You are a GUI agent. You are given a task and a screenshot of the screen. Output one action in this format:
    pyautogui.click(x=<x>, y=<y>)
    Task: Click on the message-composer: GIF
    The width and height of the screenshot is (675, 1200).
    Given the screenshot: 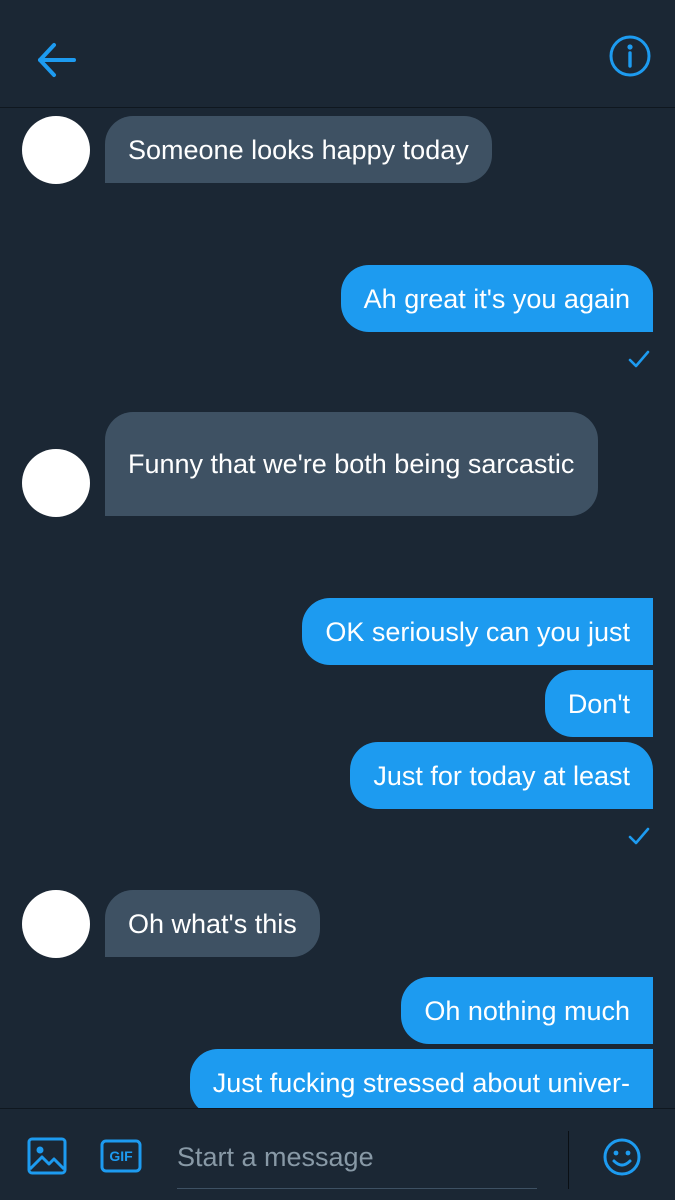 What is the action you would take?
    pyautogui.click(x=337, y=1154)
    